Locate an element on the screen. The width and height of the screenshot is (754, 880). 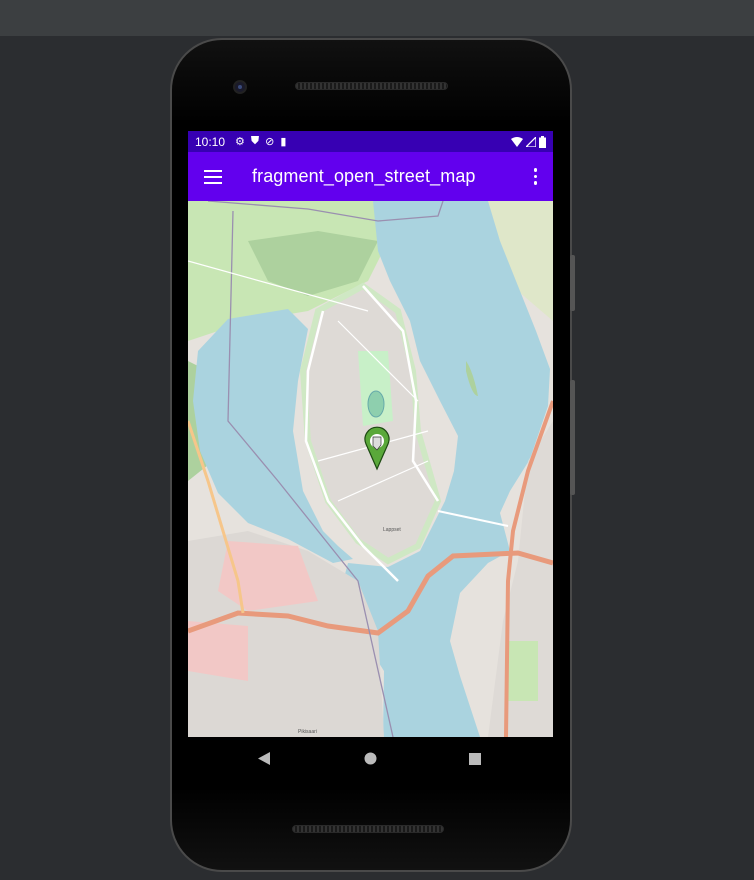
status-bar: 10:10 ⚙ ⛊ ⊘ ▮ is located at coordinates (370, 141).